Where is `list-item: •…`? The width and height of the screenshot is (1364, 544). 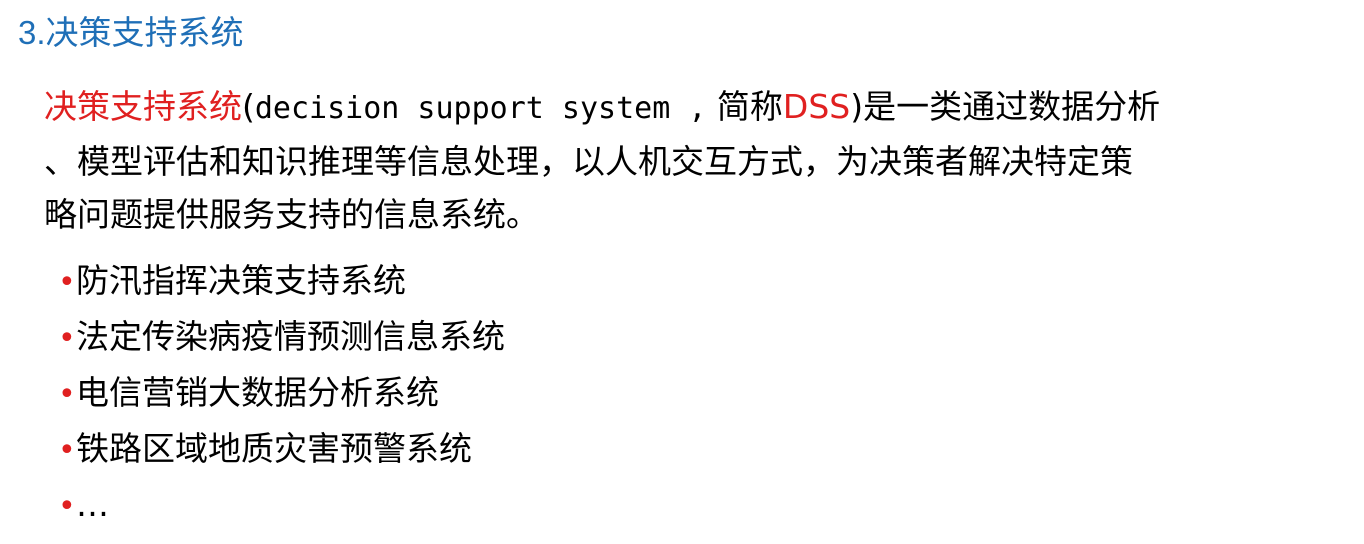
list-item: •… is located at coordinates (281, 506).